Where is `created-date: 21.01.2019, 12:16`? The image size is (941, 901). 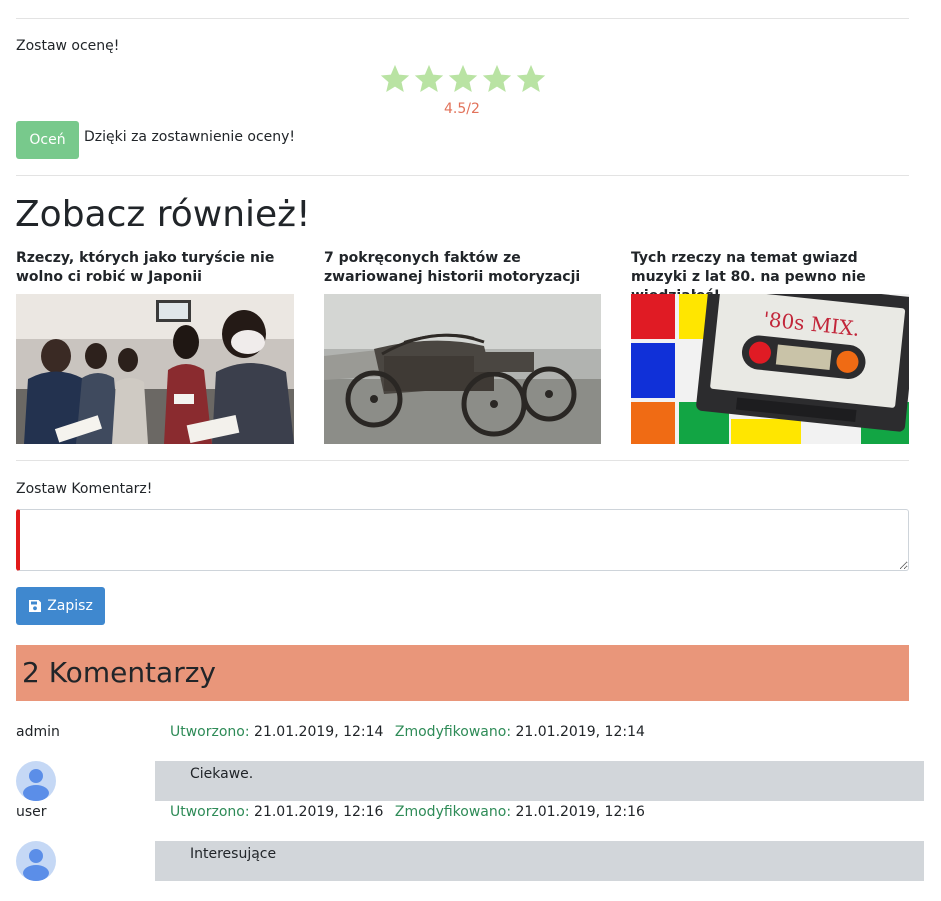
created-date: 21.01.2019, 12:16 is located at coordinates (319, 812).